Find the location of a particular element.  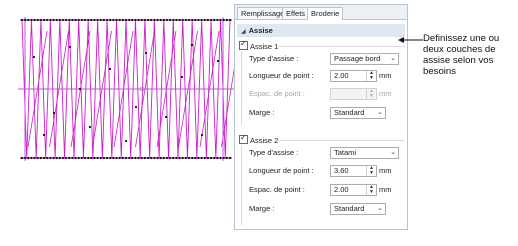

underlay-1-margin-select: Standard ⌄ is located at coordinates (358, 113).